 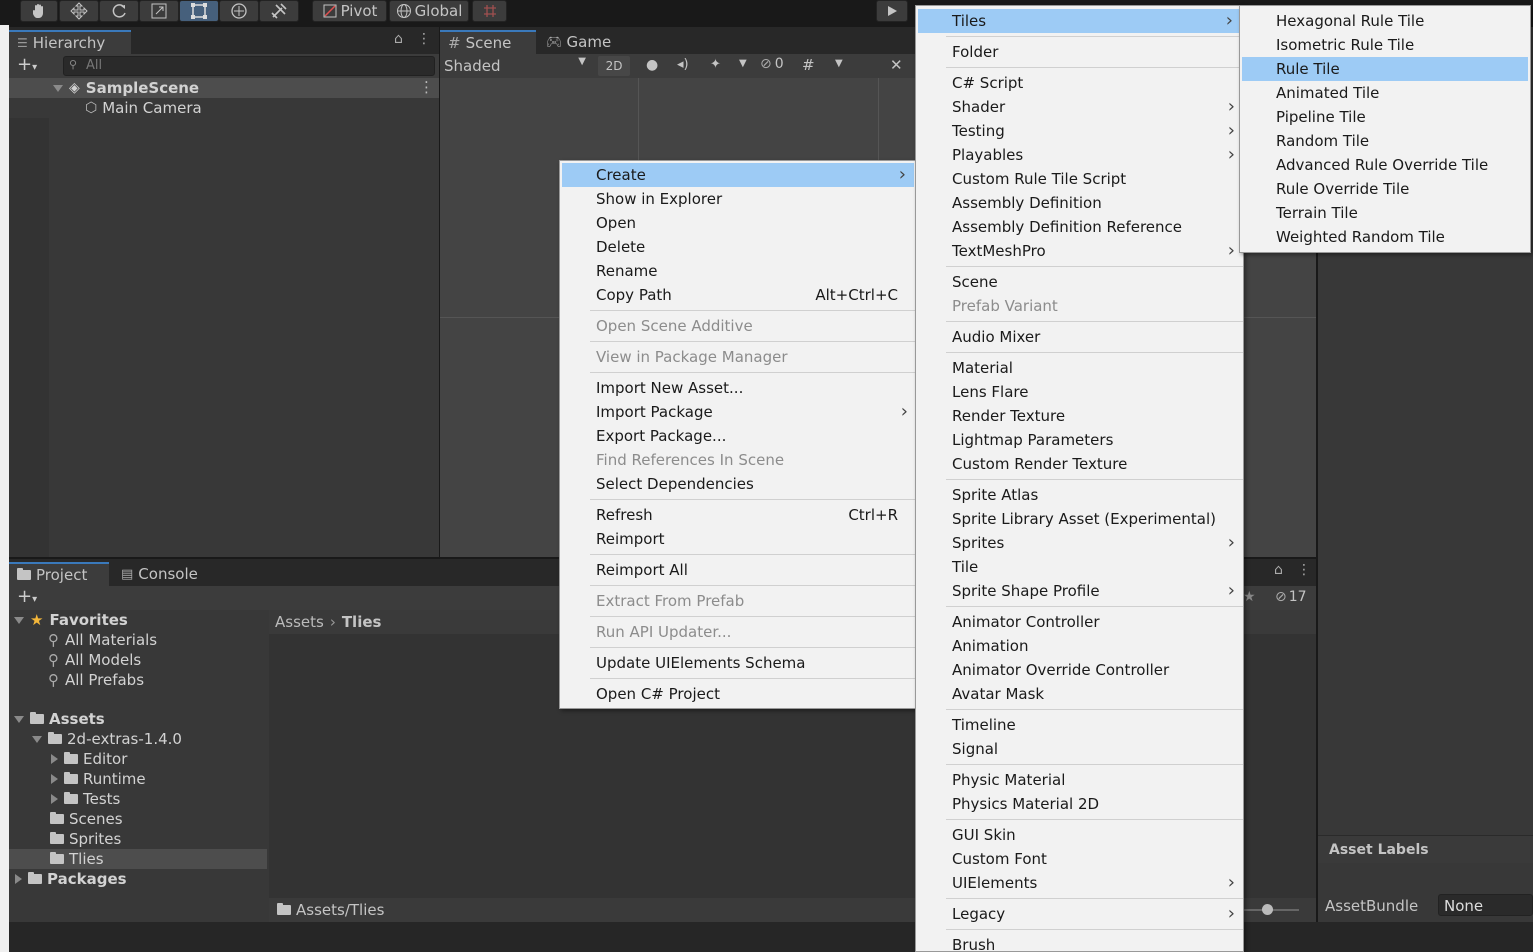 I want to click on play-button, so click(x=892, y=11).